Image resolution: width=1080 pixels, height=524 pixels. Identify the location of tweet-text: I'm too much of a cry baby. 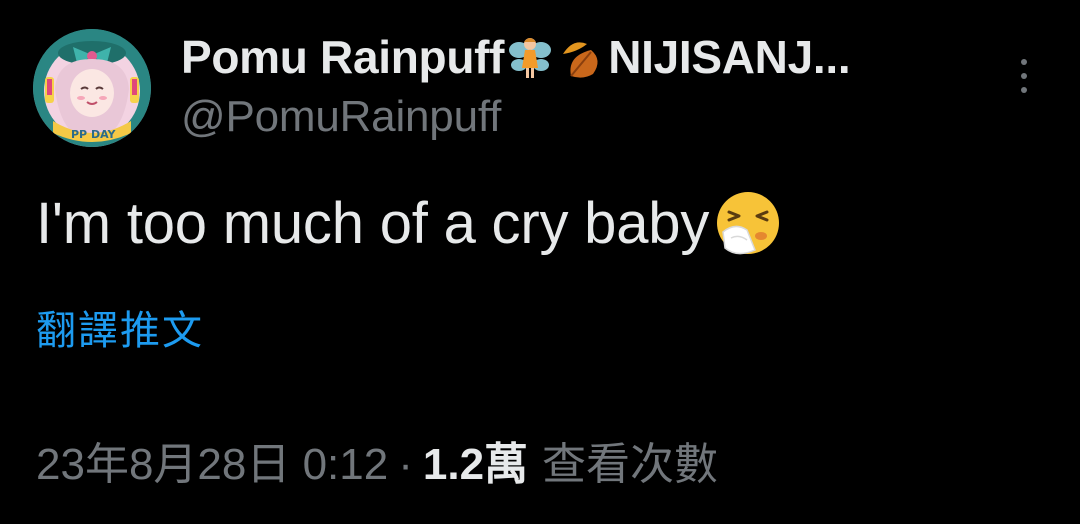
(409, 223).